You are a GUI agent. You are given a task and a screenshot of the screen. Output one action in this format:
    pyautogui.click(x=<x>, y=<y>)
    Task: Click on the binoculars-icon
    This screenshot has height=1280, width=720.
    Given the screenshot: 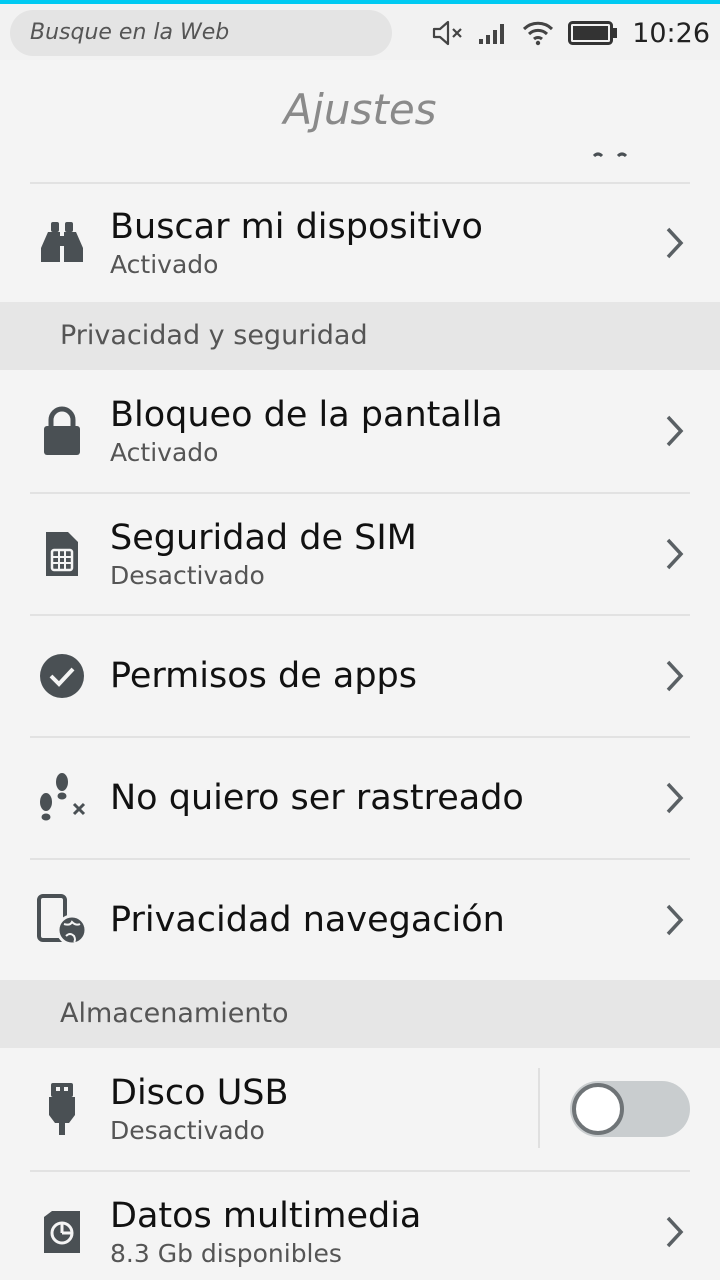 What is the action you would take?
    pyautogui.click(x=62, y=243)
    